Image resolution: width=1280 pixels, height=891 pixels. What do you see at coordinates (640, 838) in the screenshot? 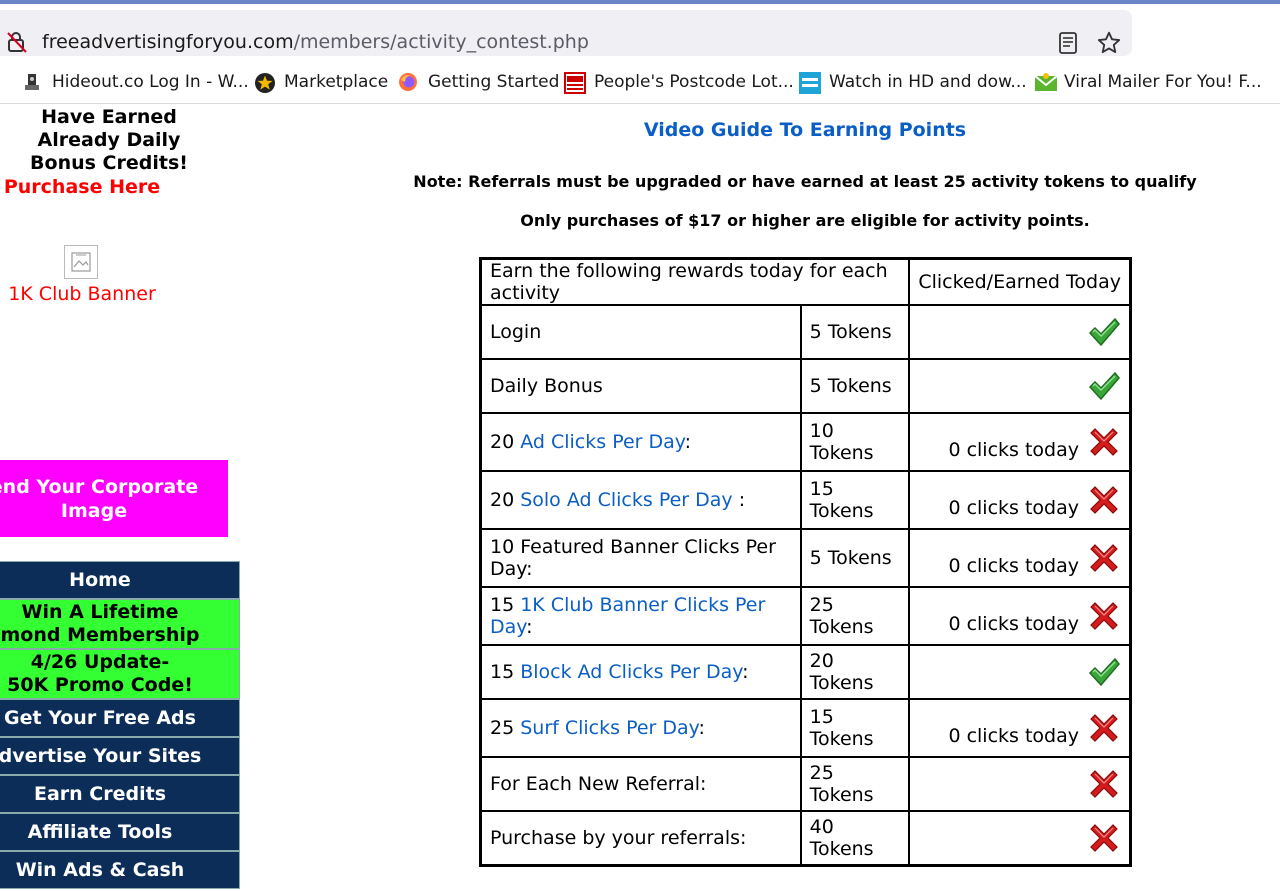
I see `activity-cell: Purchase by your referrals:` at bounding box center [640, 838].